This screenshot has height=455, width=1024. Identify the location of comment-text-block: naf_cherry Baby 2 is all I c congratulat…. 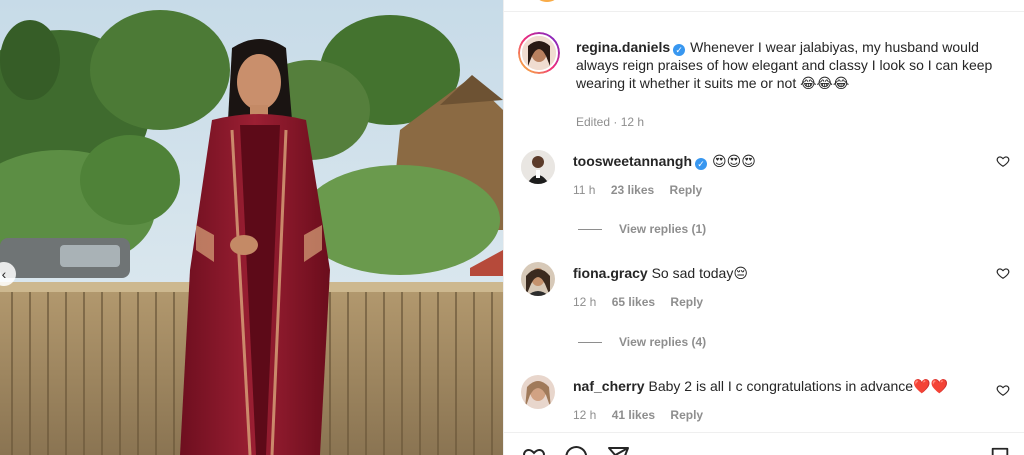
(793, 386).